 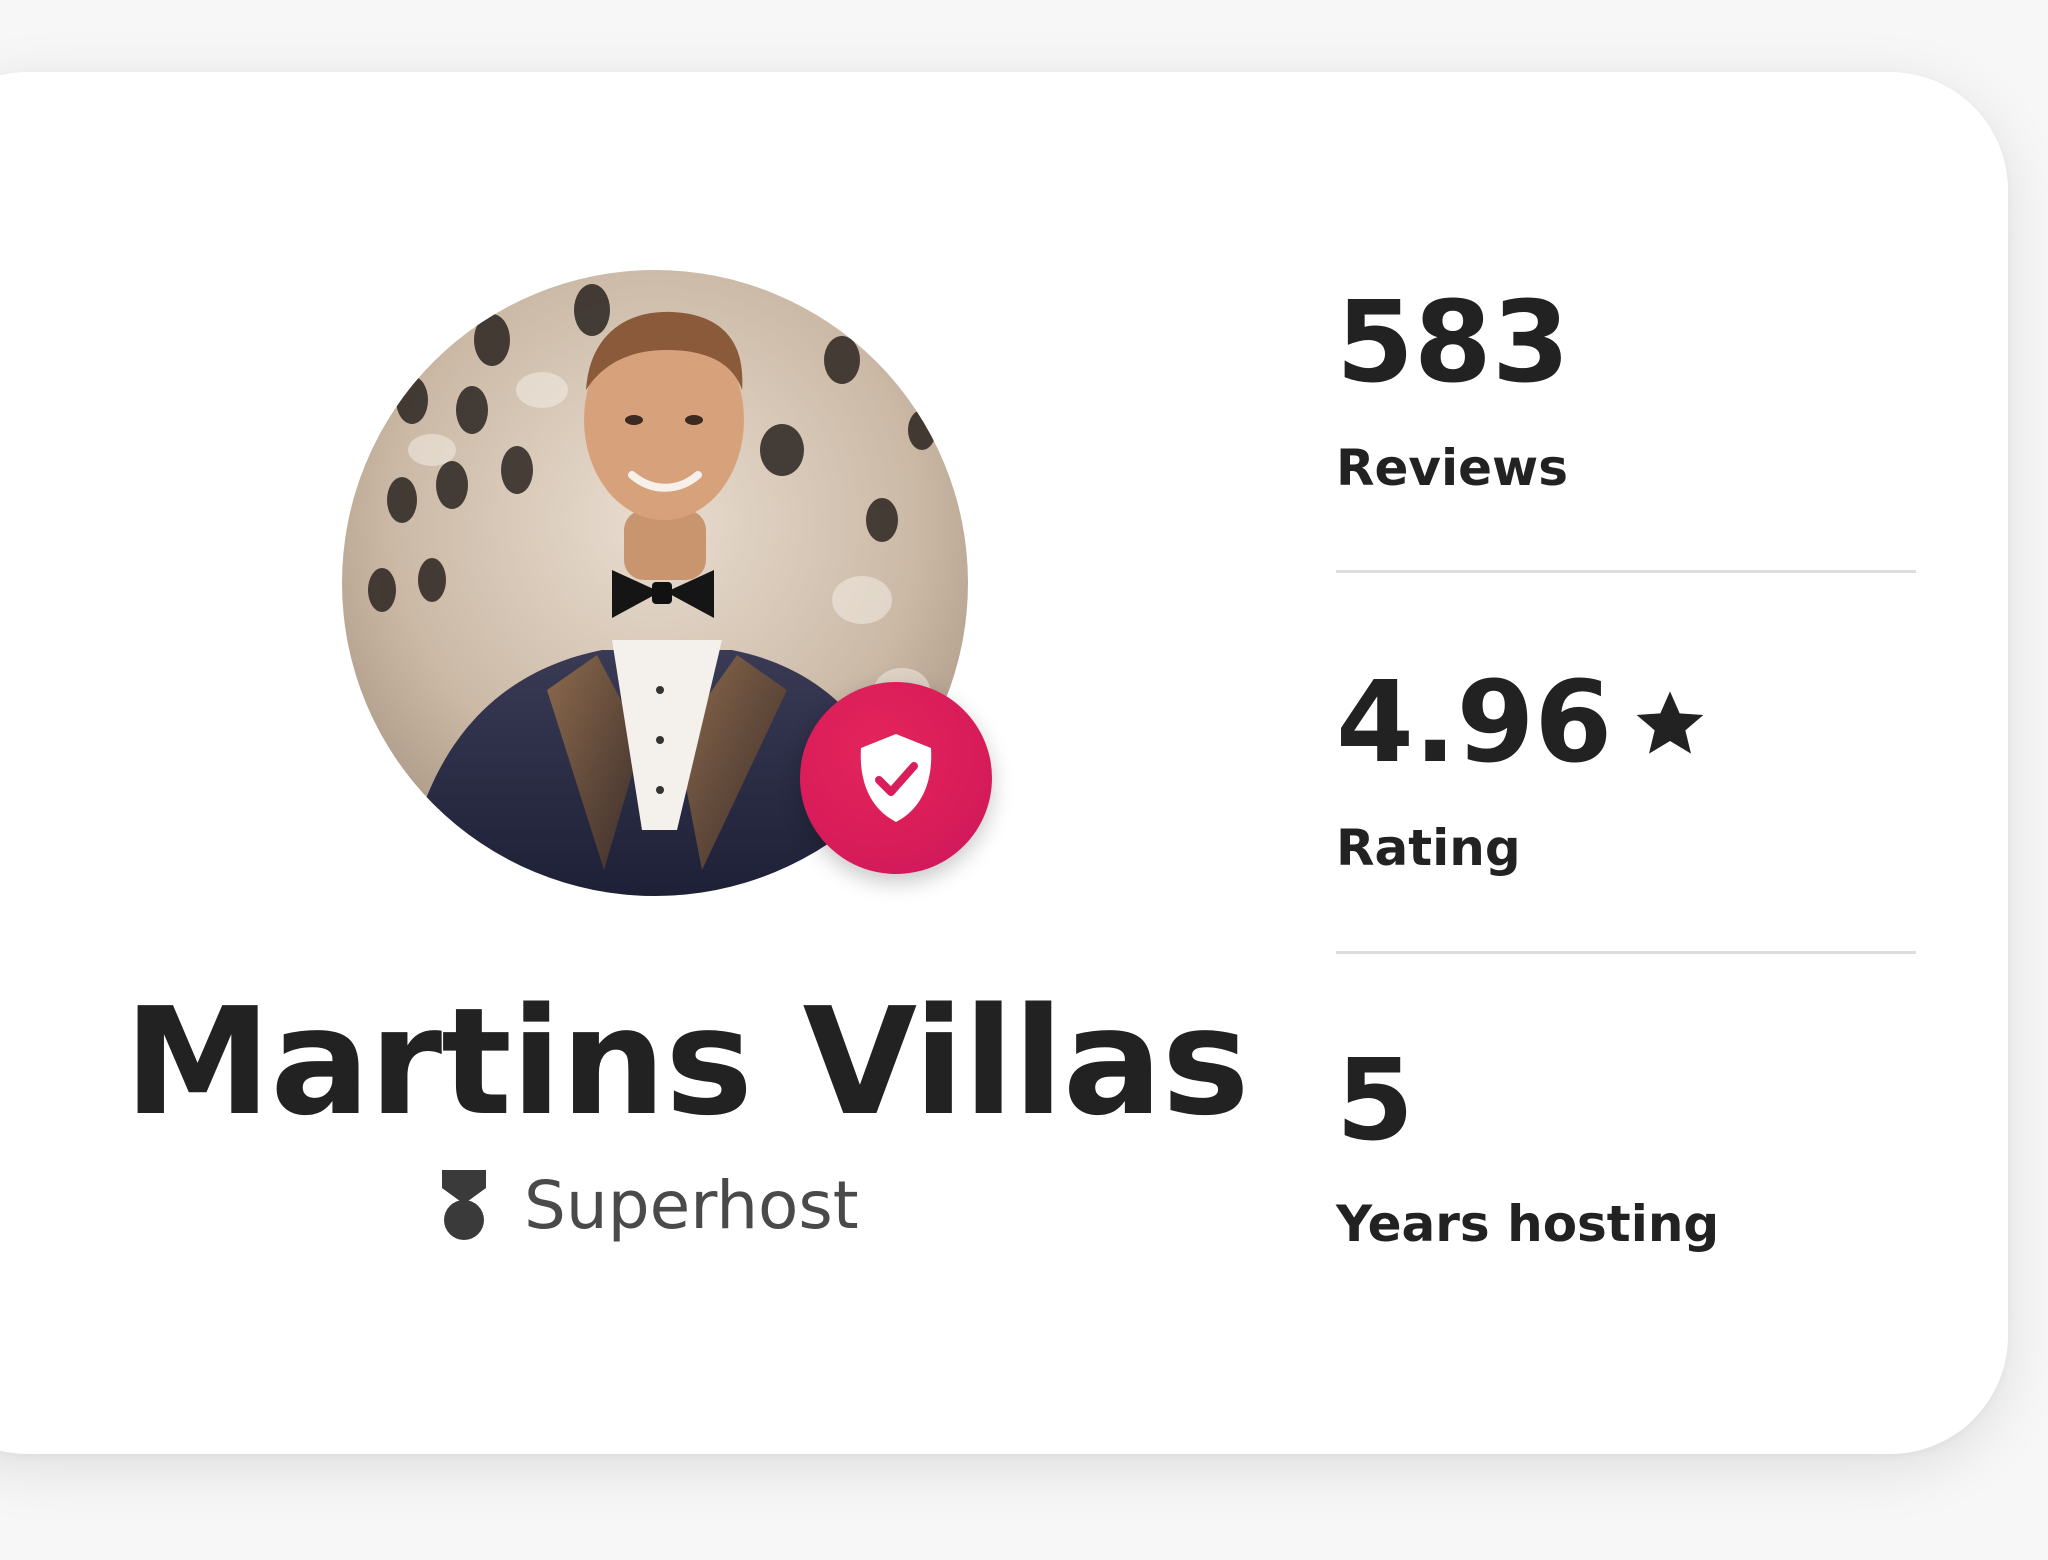 What do you see at coordinates (464, 1205) in the screenshot?
I see `superhost-medal-icon` at bounding box center [464, 1205].